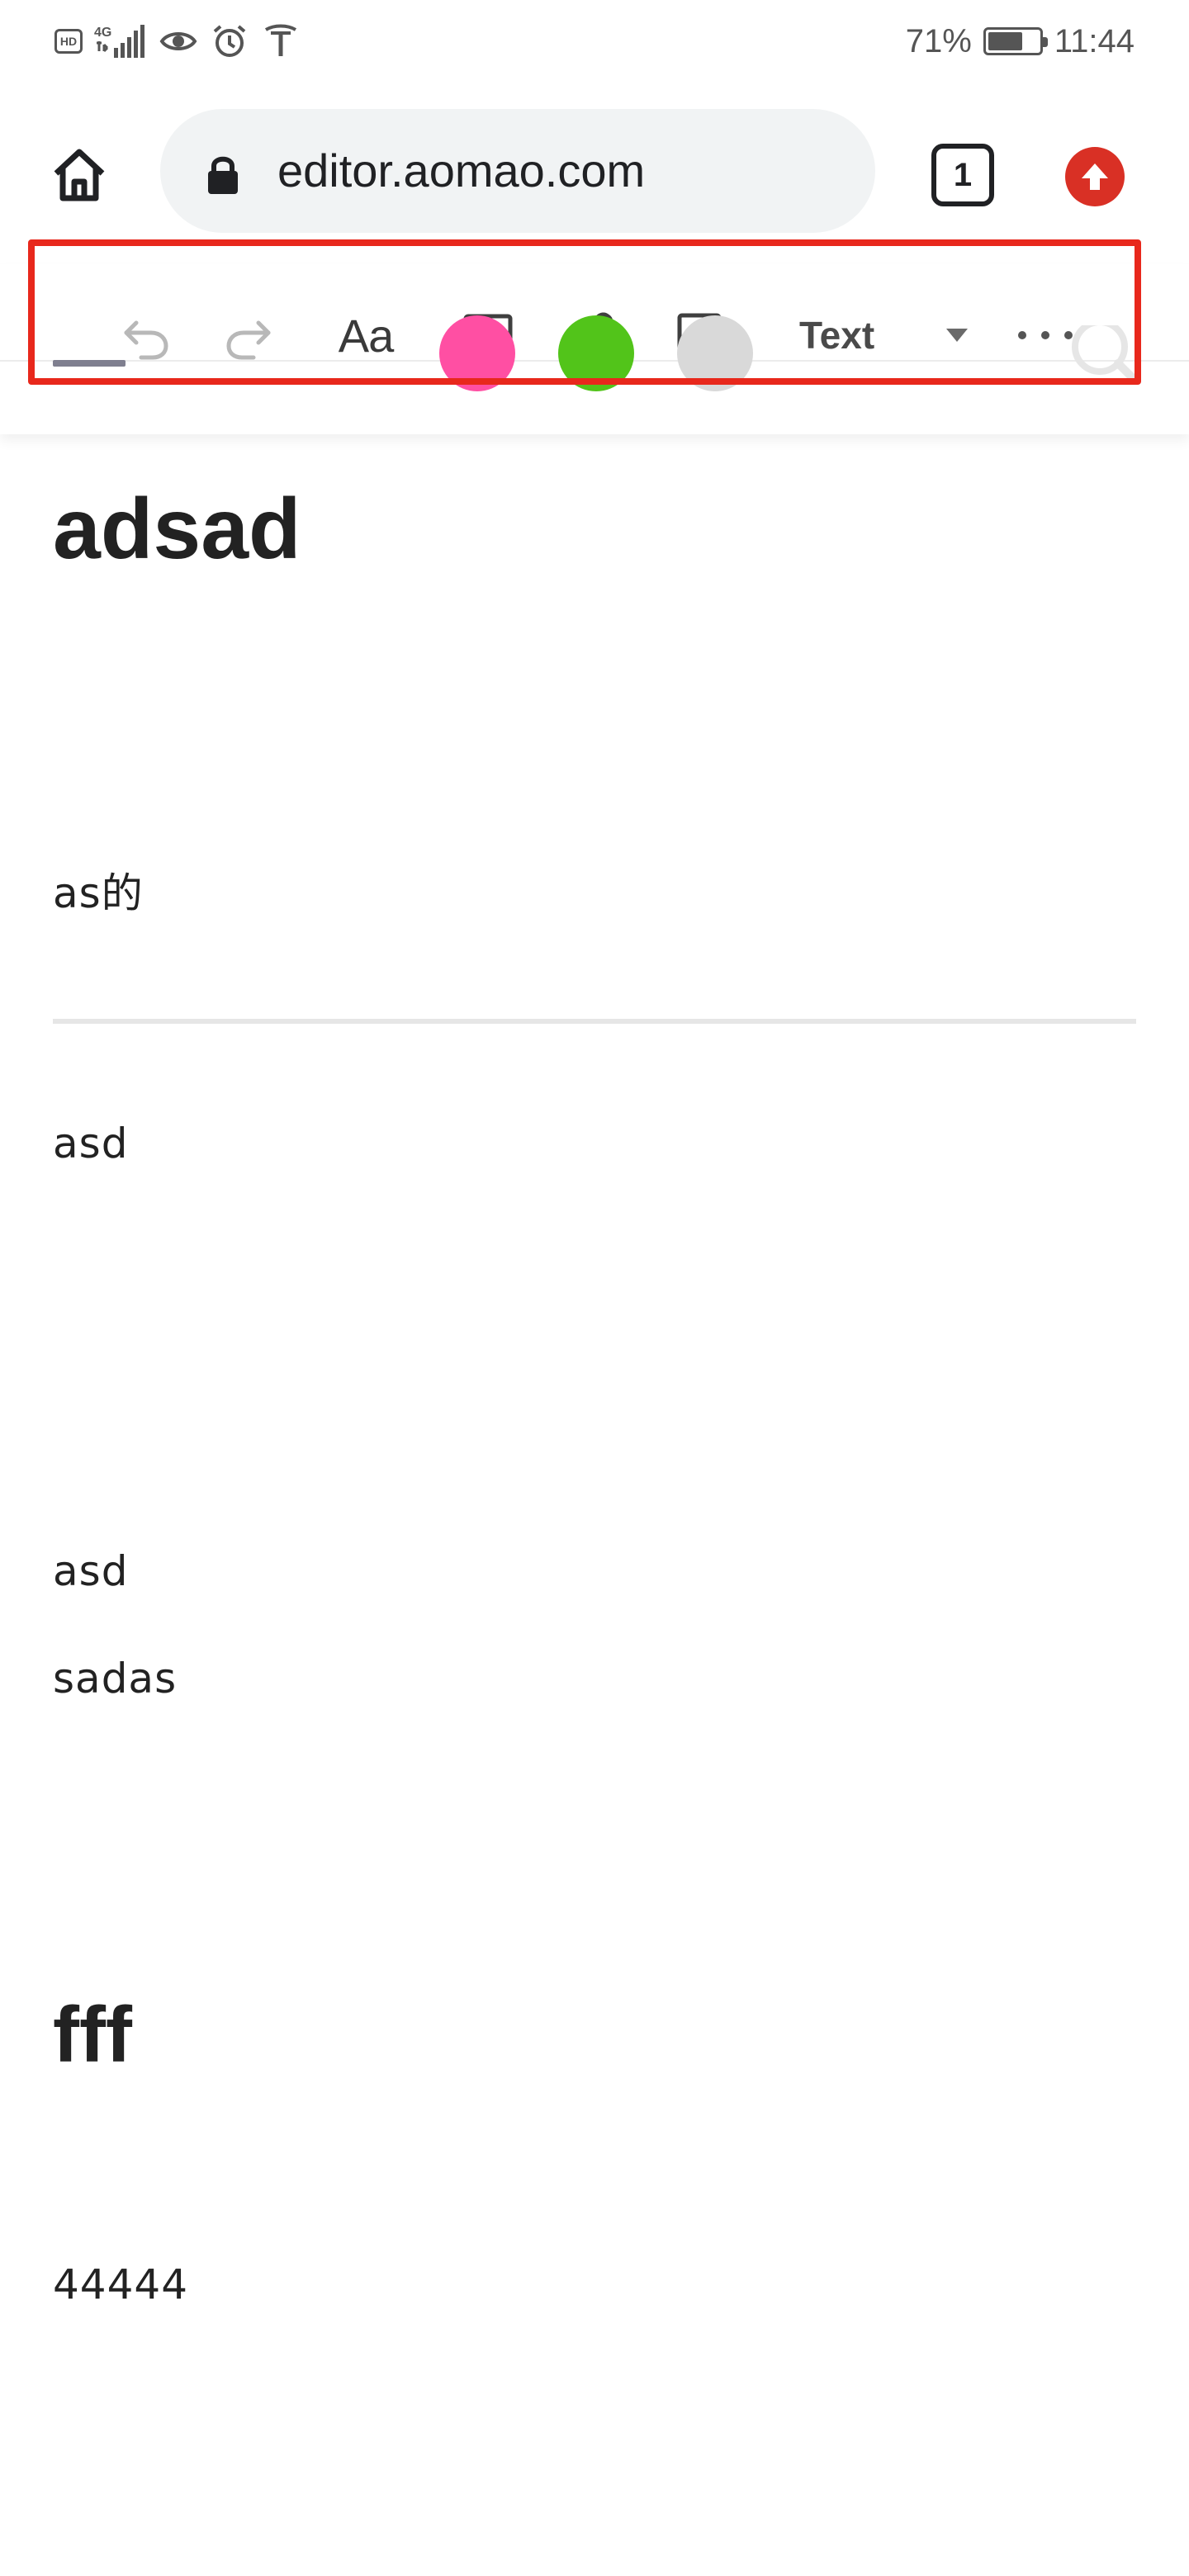 Image resolution: width=1189 pixels, height=2576 pixels. Describe the element at coordinates (177, 530) in the screenshot. I see `document-title: adsad` at that location.